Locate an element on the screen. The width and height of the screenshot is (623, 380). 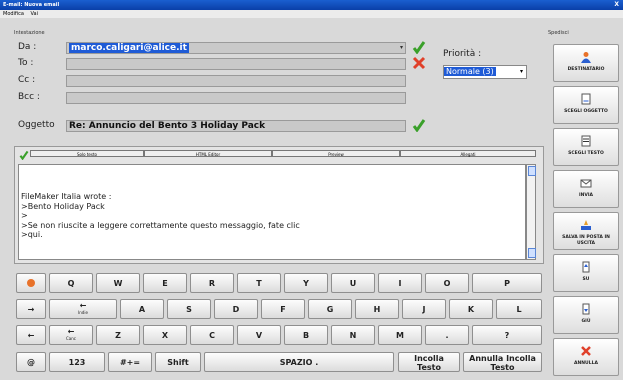
delete-key: ← Canc is located at coordinates (71, 335).